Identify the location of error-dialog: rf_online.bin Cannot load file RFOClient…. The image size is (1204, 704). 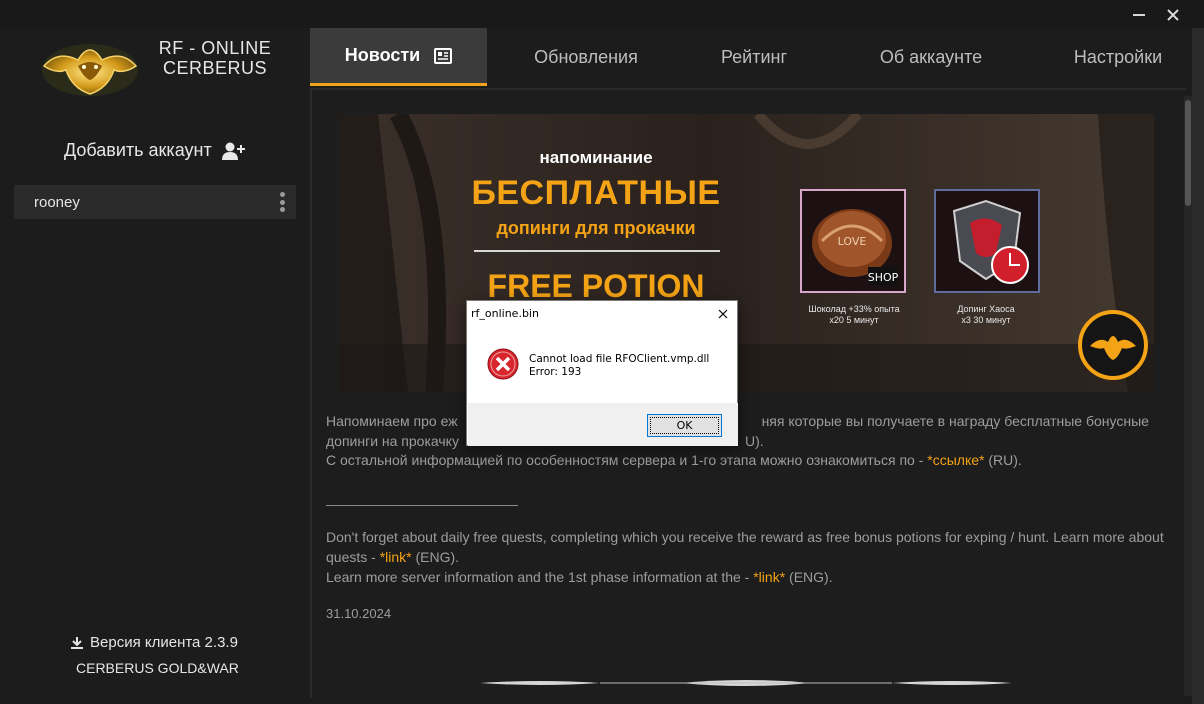
(602, 373).